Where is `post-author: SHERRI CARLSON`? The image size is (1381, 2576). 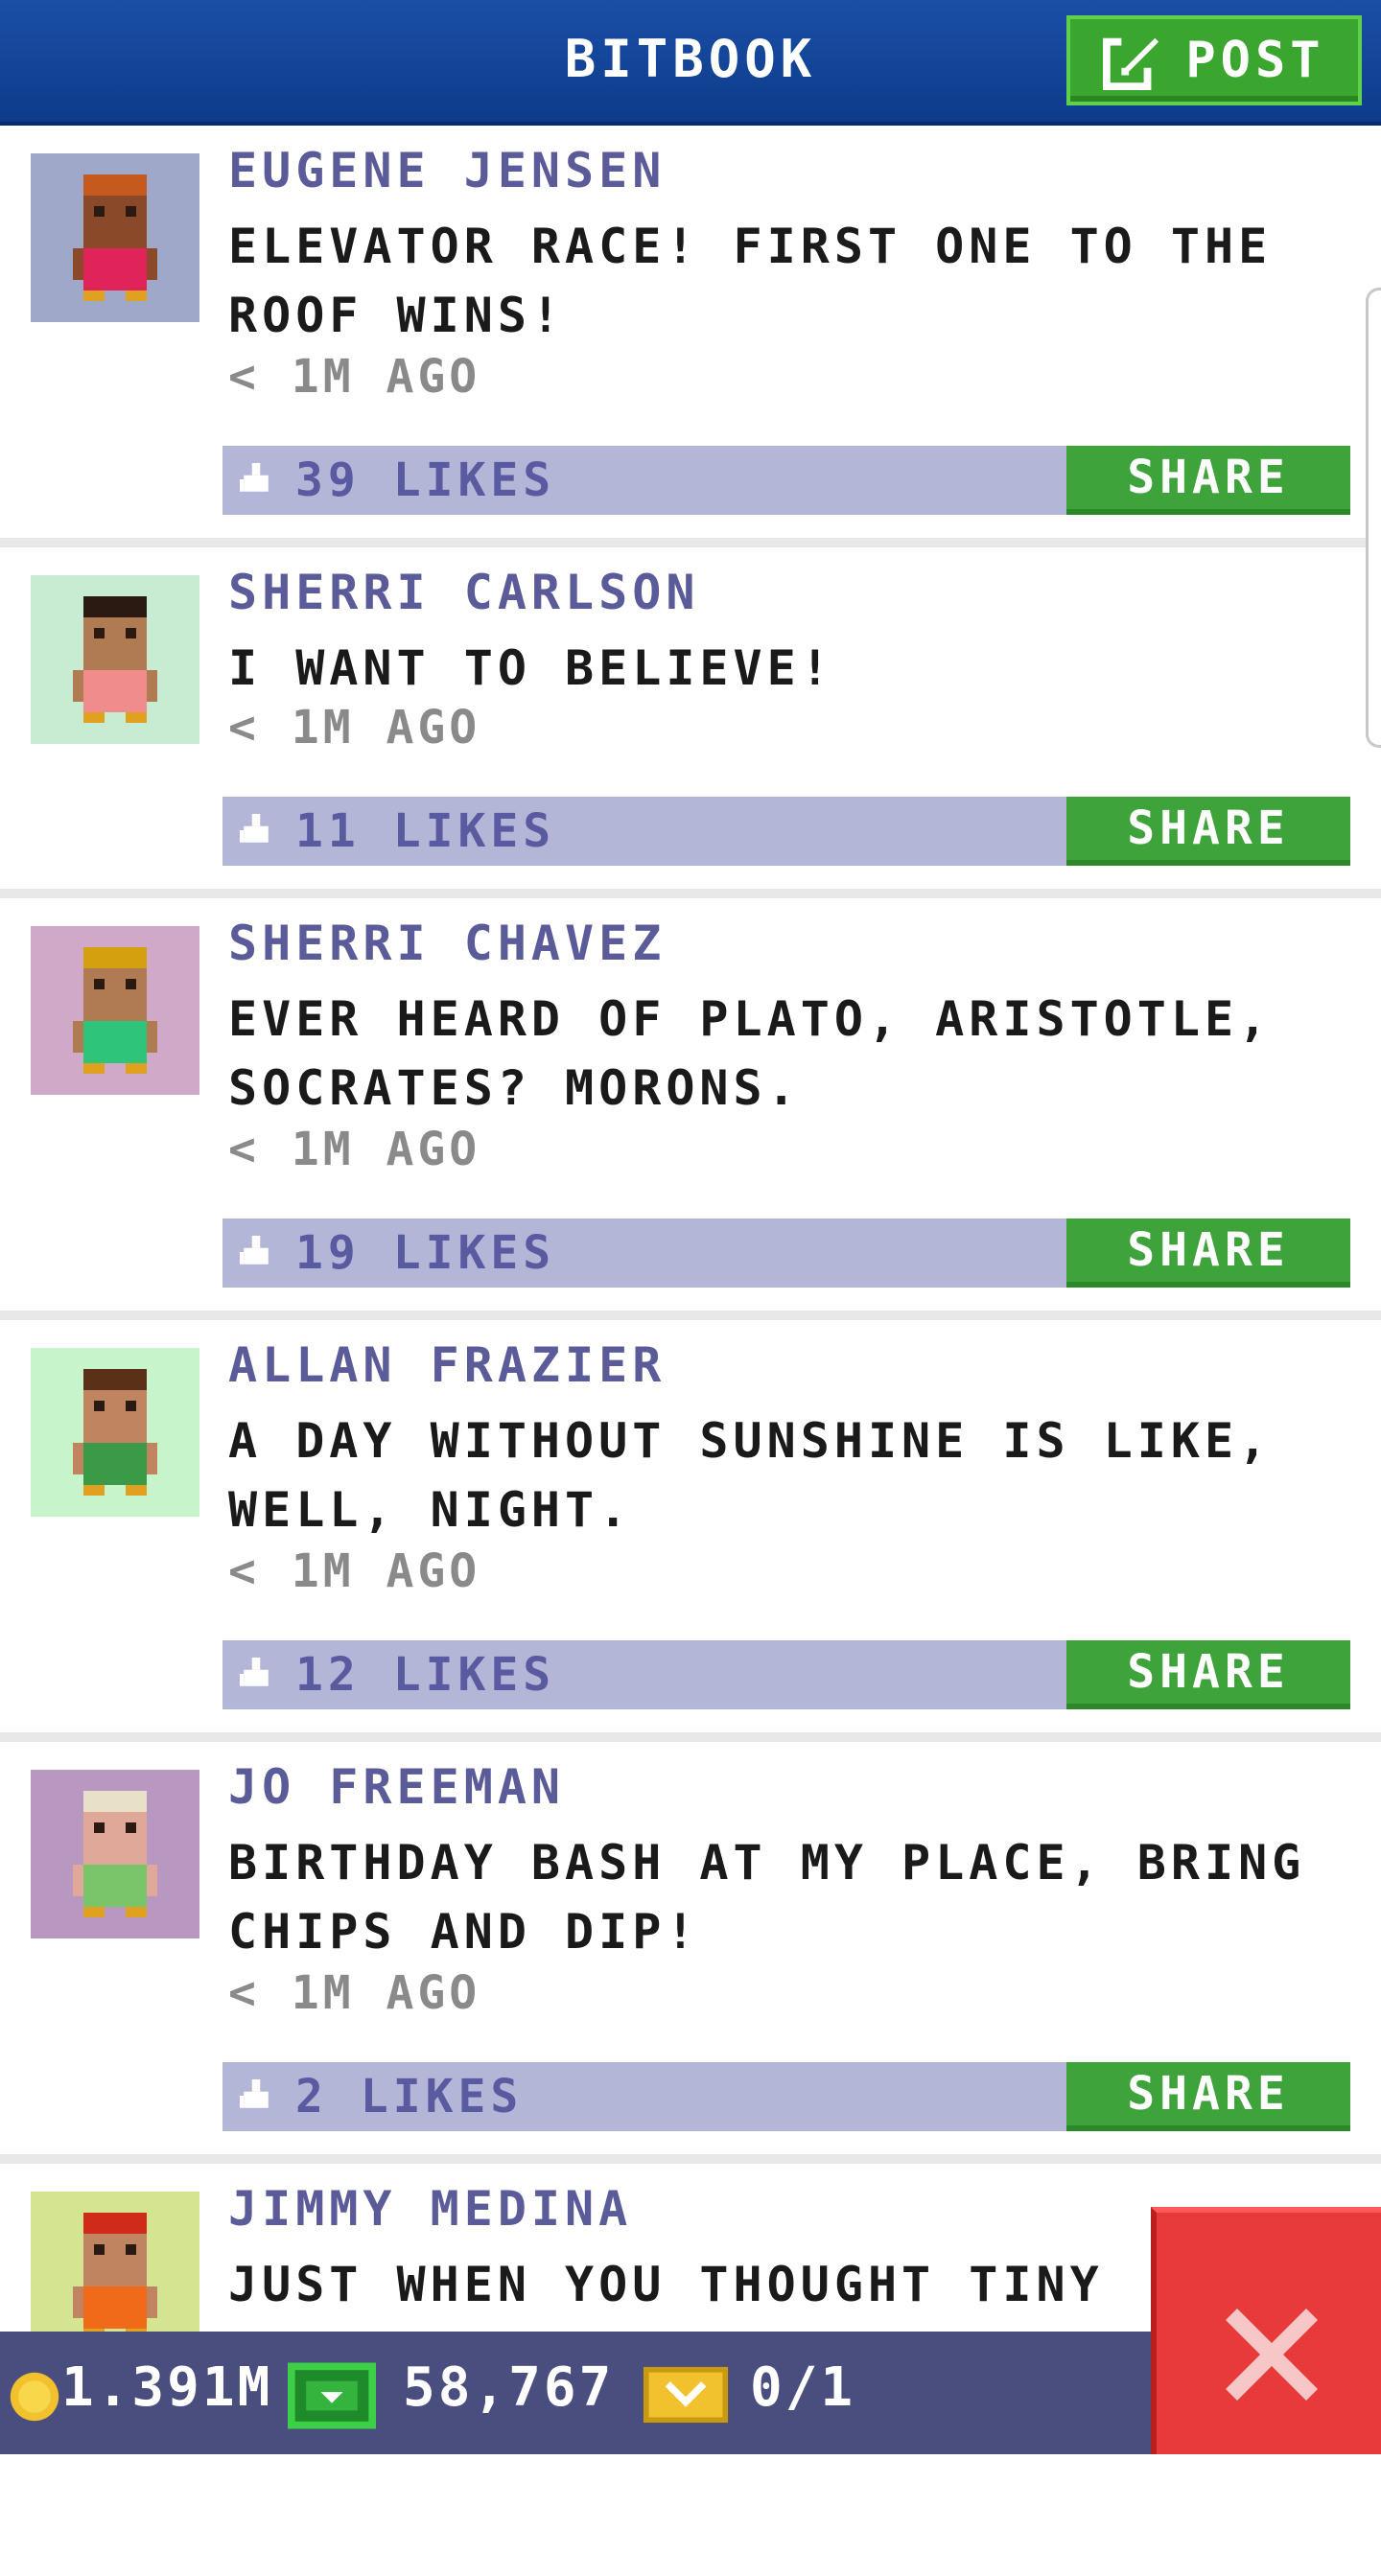 post-author: SHERRI CARLSON is located at coordinates (464, 592).